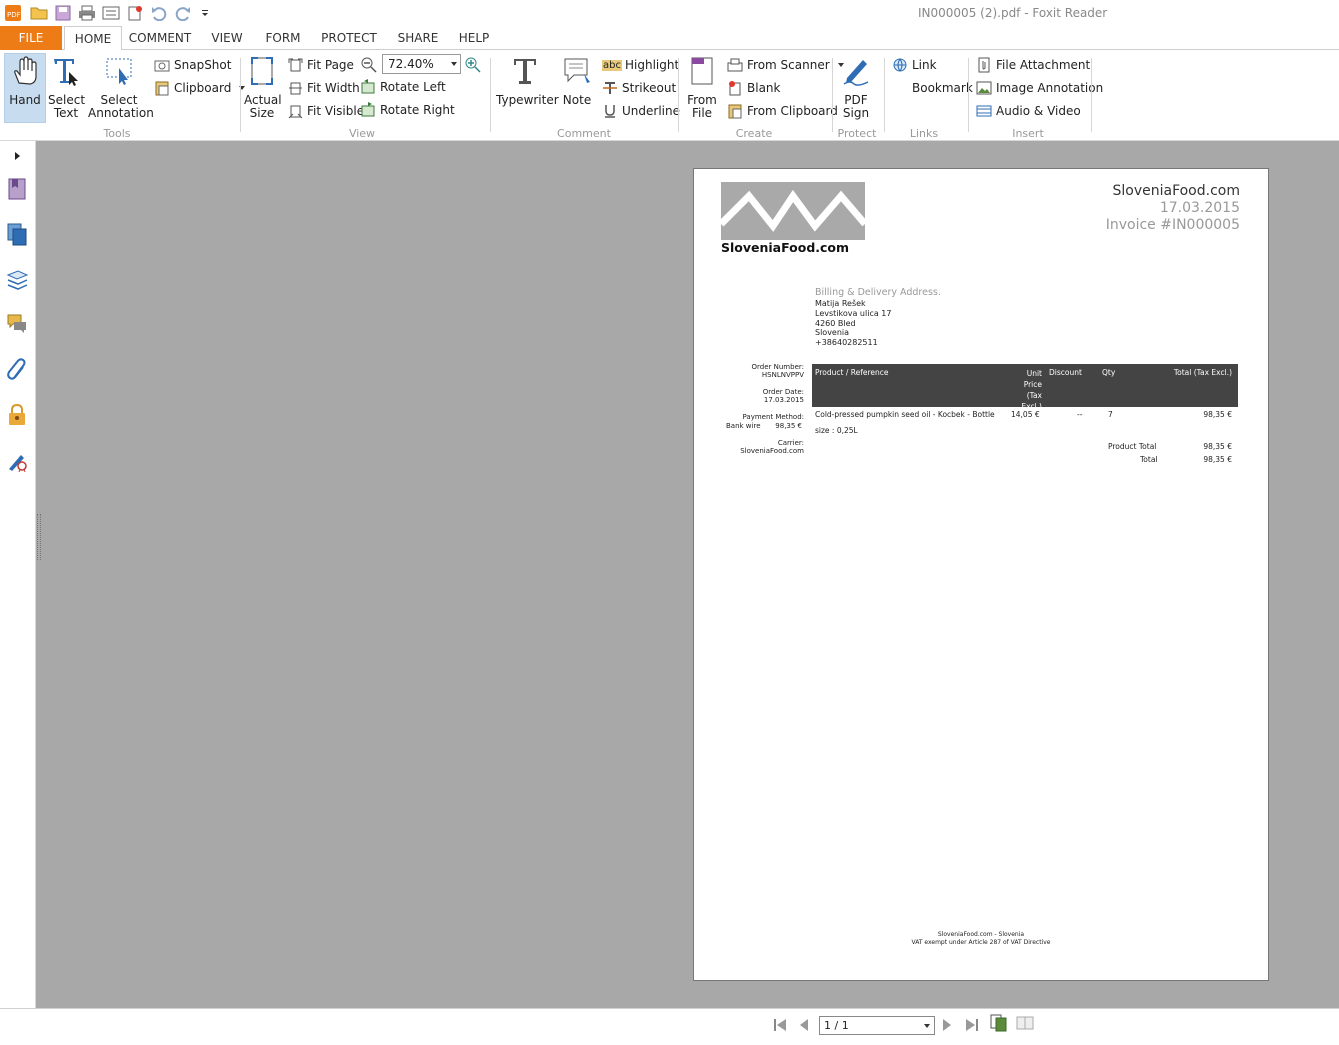 This screenshot has height=1045, width=1339. I want to click on fit-width-button: Fit Width, so click(324, 88).